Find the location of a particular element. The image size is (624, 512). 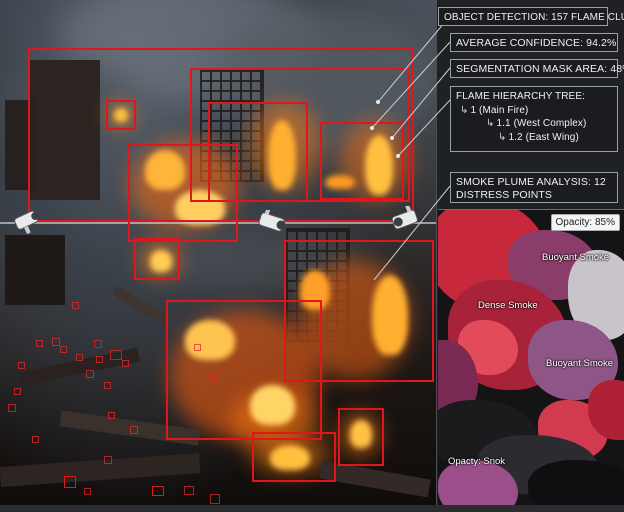

object-detection-label: OBJECT DETECTION: 157 FLAME CLUSTERS is located at coordinates (531, 16).